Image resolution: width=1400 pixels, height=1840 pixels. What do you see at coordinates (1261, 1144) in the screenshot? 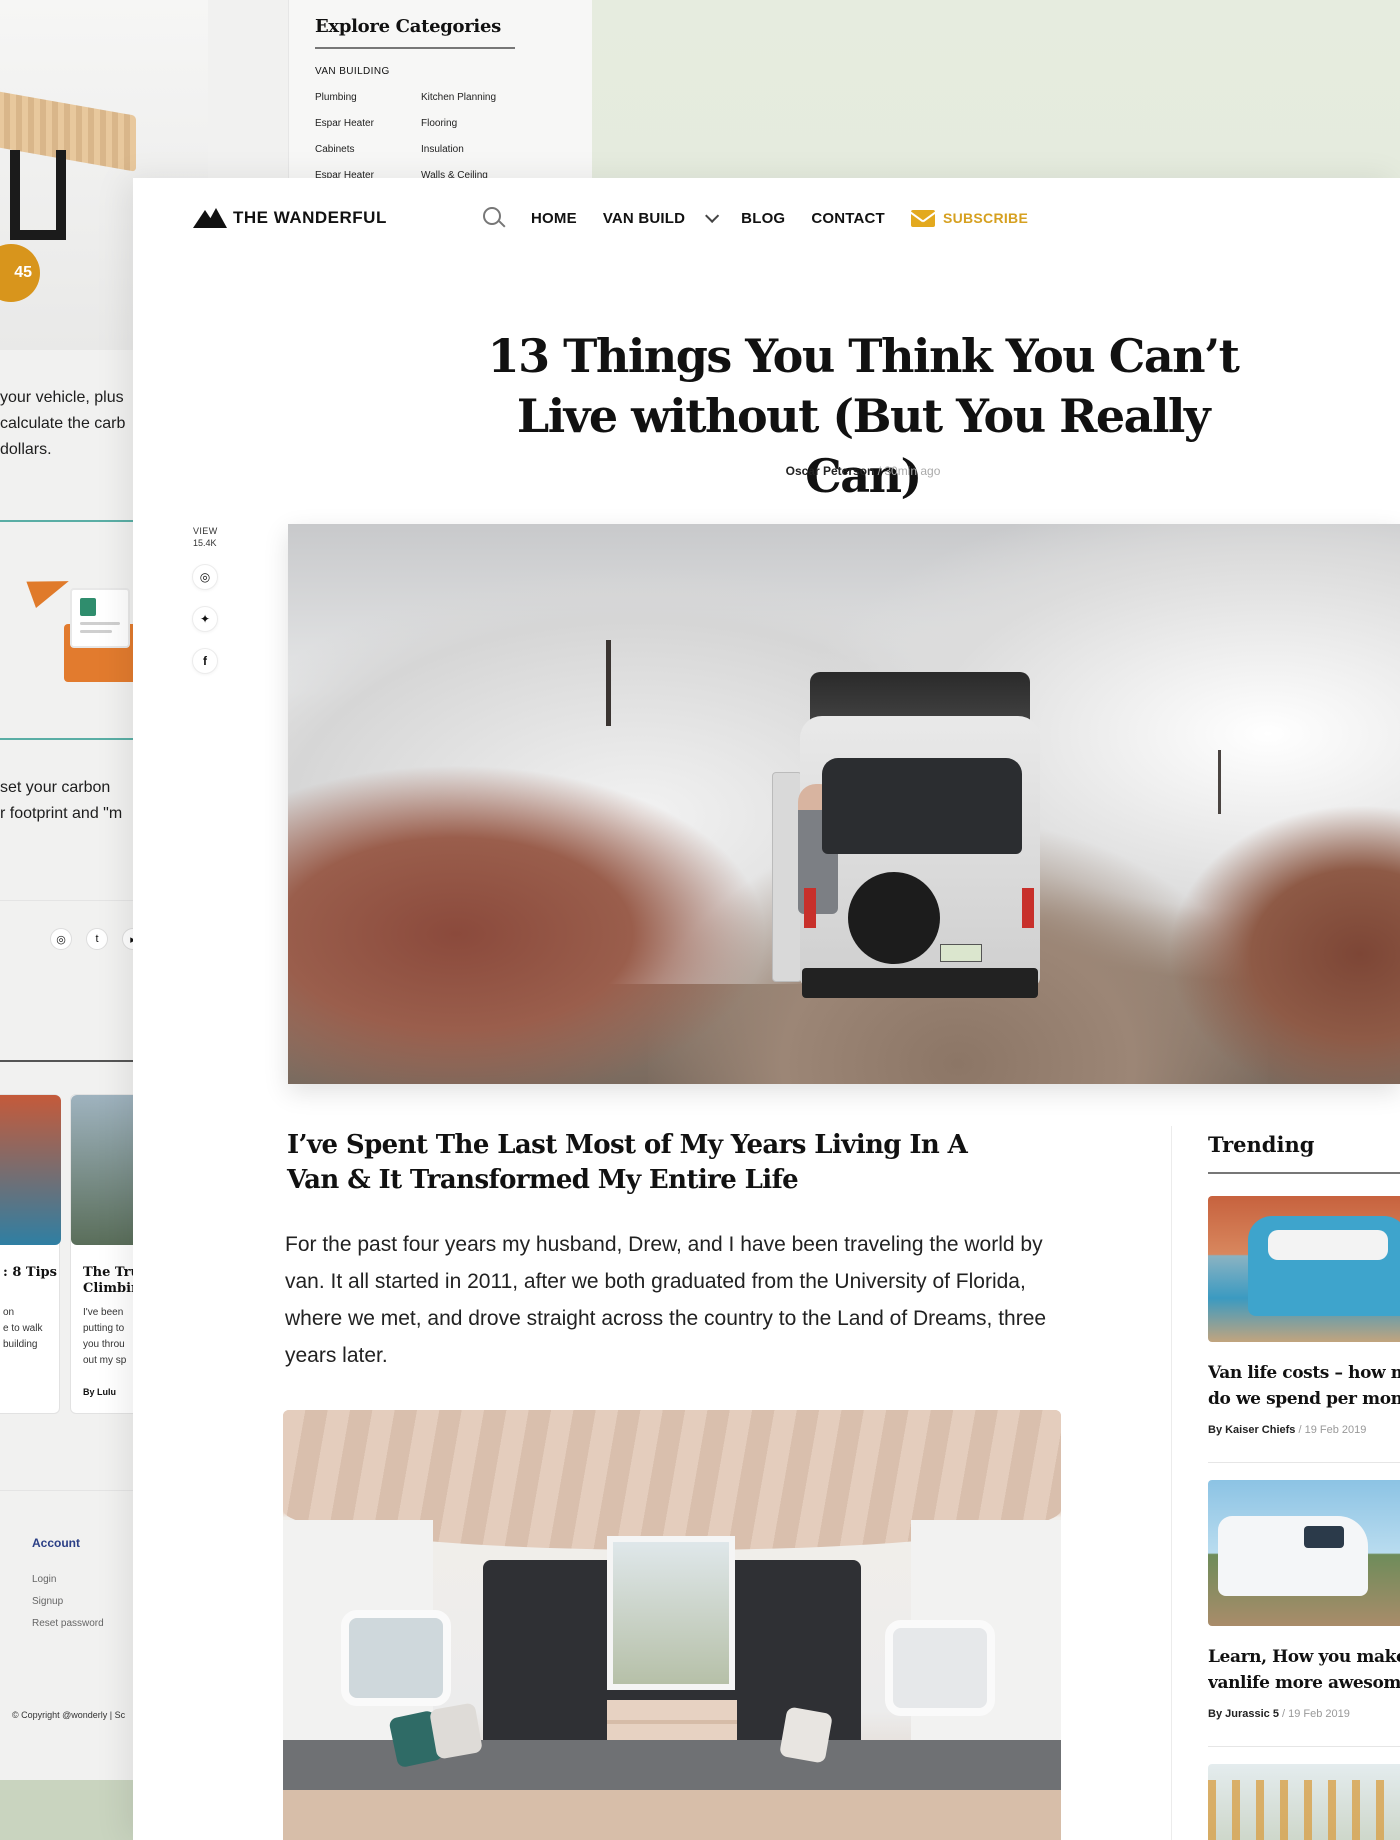
I see `trending-title: Trending` at bounding box center [1261, 1144].